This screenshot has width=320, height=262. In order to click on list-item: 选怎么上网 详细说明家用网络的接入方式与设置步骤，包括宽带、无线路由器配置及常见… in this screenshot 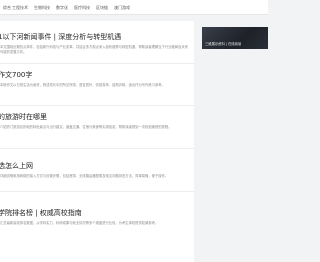, I will do `click(97, 170)`.